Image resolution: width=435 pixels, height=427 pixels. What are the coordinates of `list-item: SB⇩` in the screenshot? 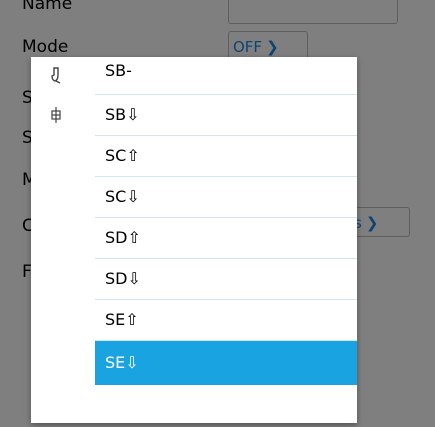 It's located at (226, 115).